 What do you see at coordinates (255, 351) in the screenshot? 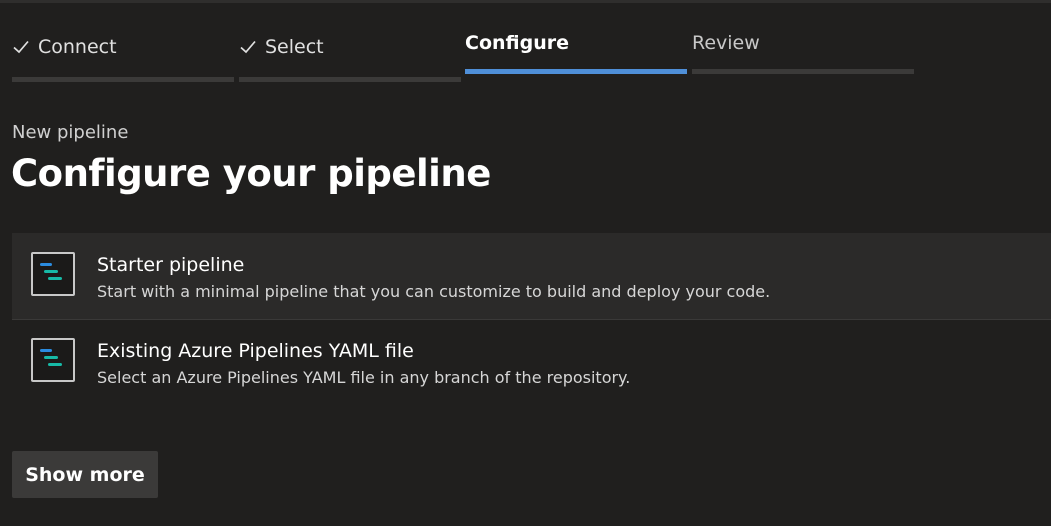
I see `option-title: Existing Azure Pipelines YAML file` at bounding box center [255, 351].